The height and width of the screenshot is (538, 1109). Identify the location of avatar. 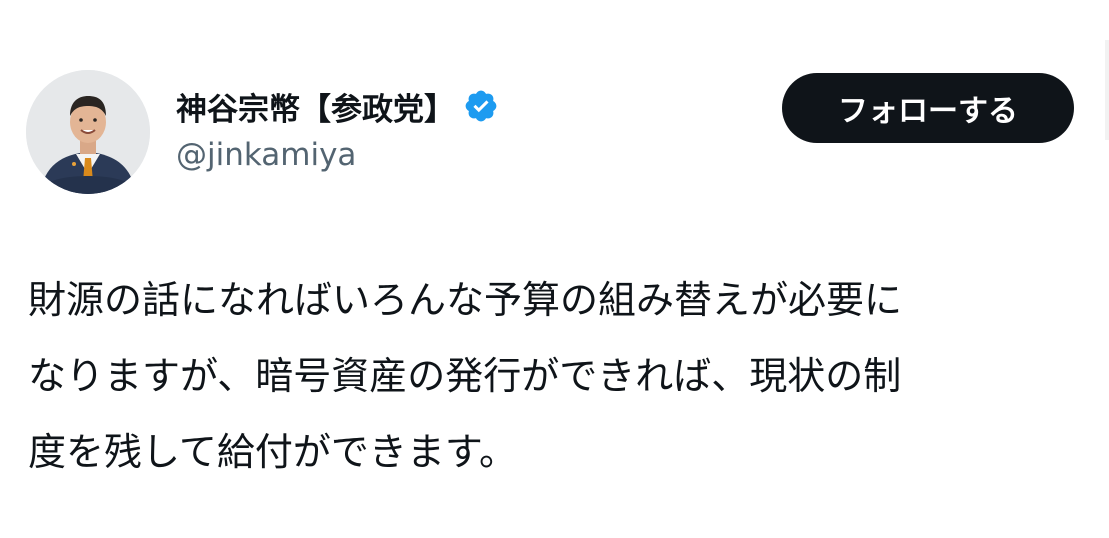
(88, 132).